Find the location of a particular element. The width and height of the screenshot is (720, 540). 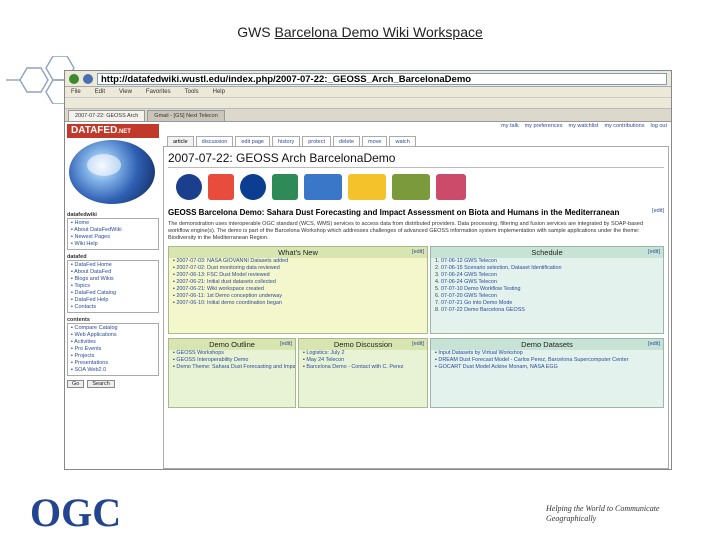

slide-title-prefix: GWS is located at coordinates (256, 32).